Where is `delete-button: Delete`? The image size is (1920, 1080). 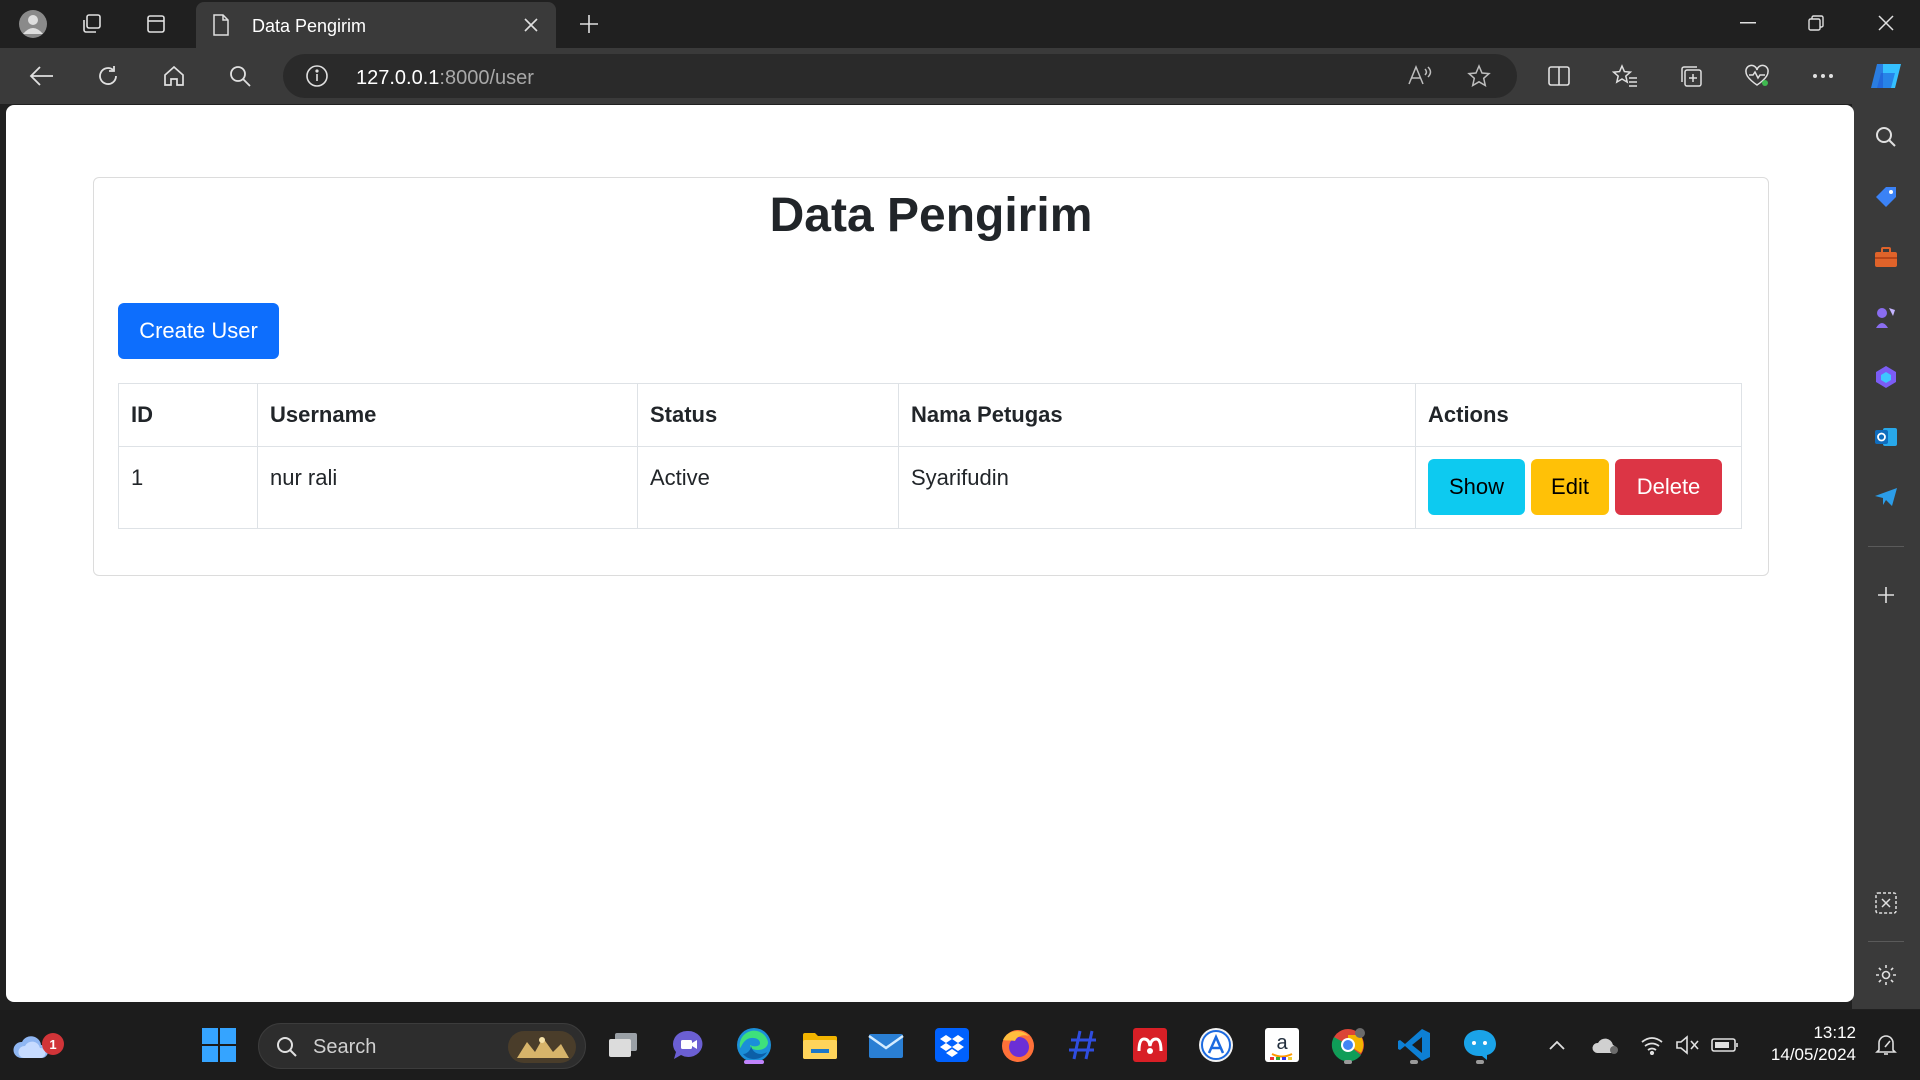
delete-button: Delete is located at coordinates (1668, 487).